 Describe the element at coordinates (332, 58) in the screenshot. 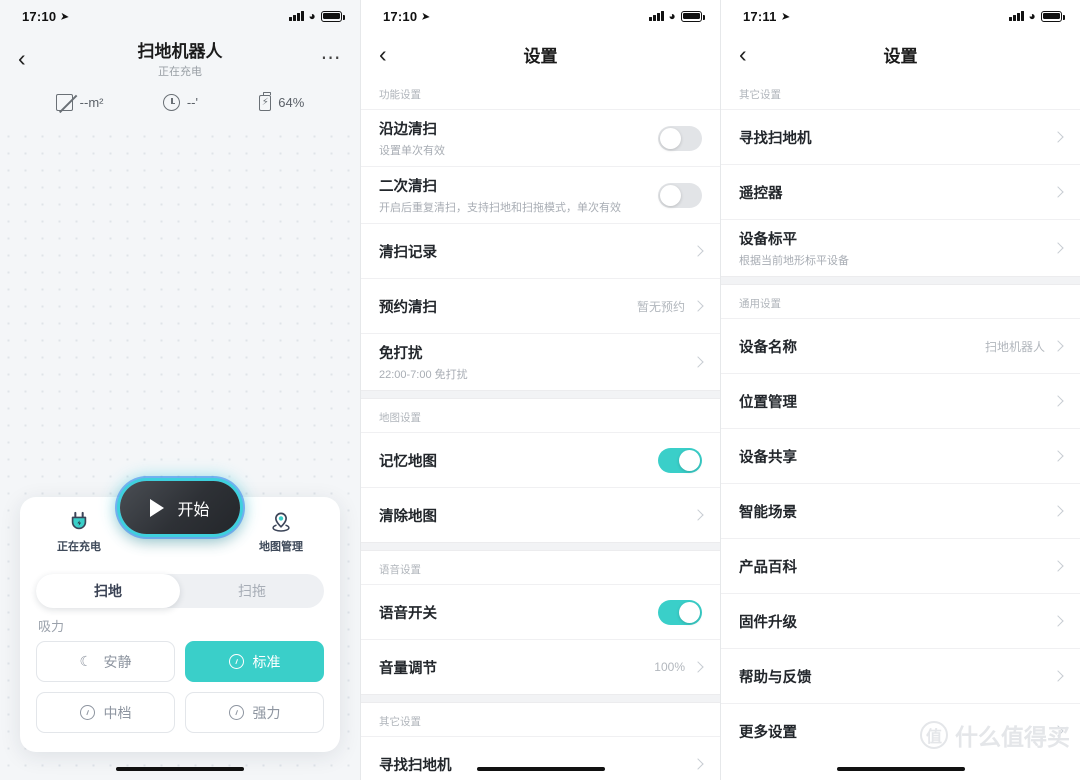

I see `more-options-button: ⋯` at that location.